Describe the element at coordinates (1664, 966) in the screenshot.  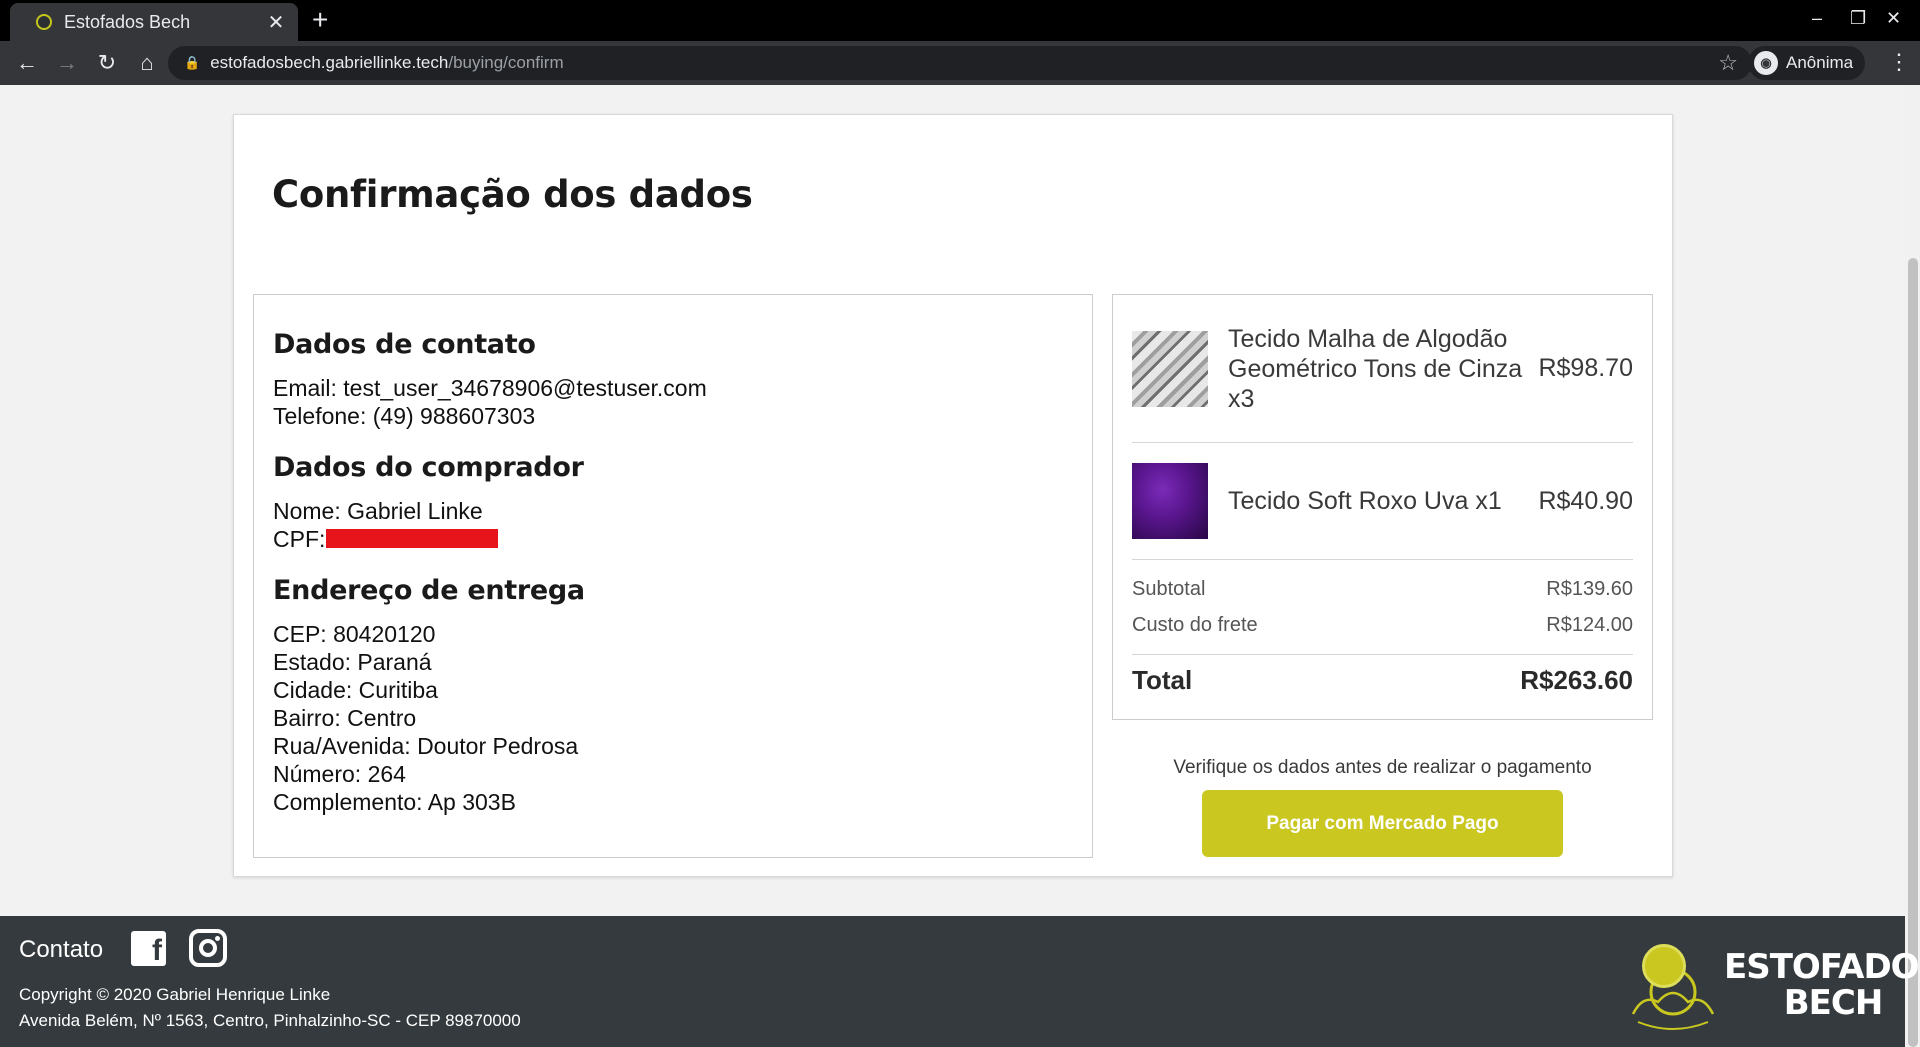
I see `logo-seat-icon` at that location.